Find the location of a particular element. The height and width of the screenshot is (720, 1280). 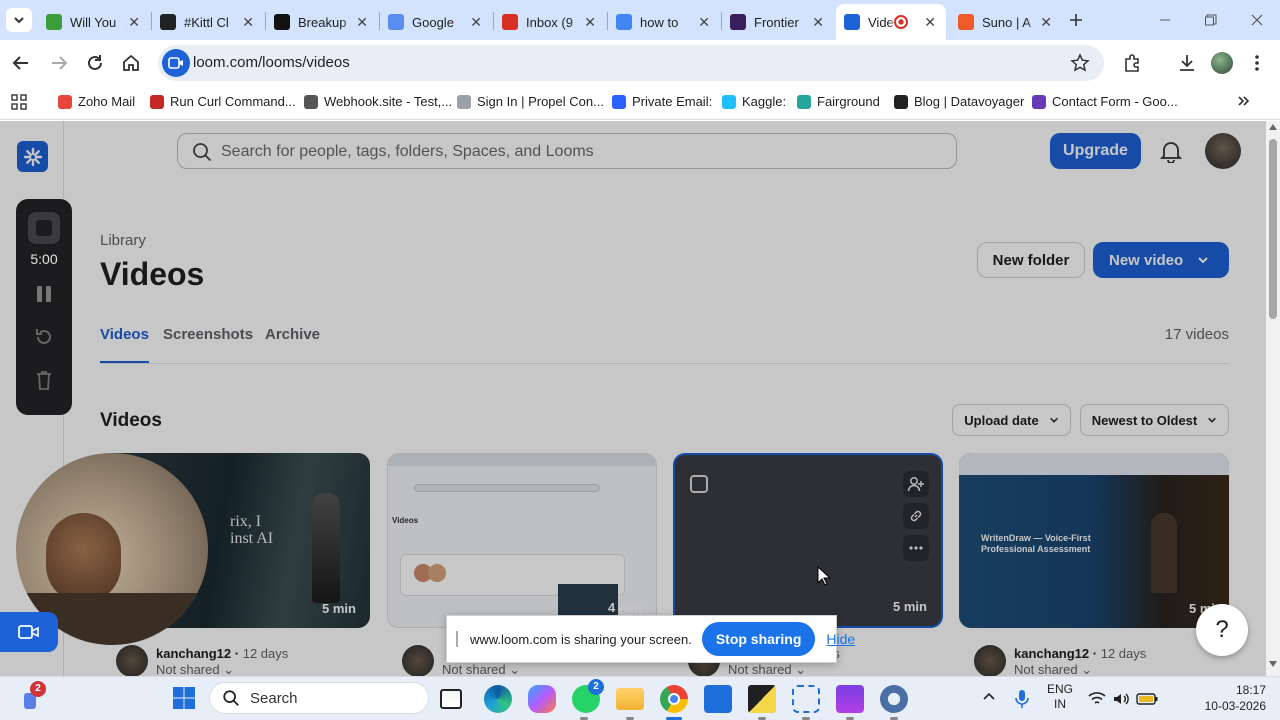

reload-button is located at coordinates (96, 63).